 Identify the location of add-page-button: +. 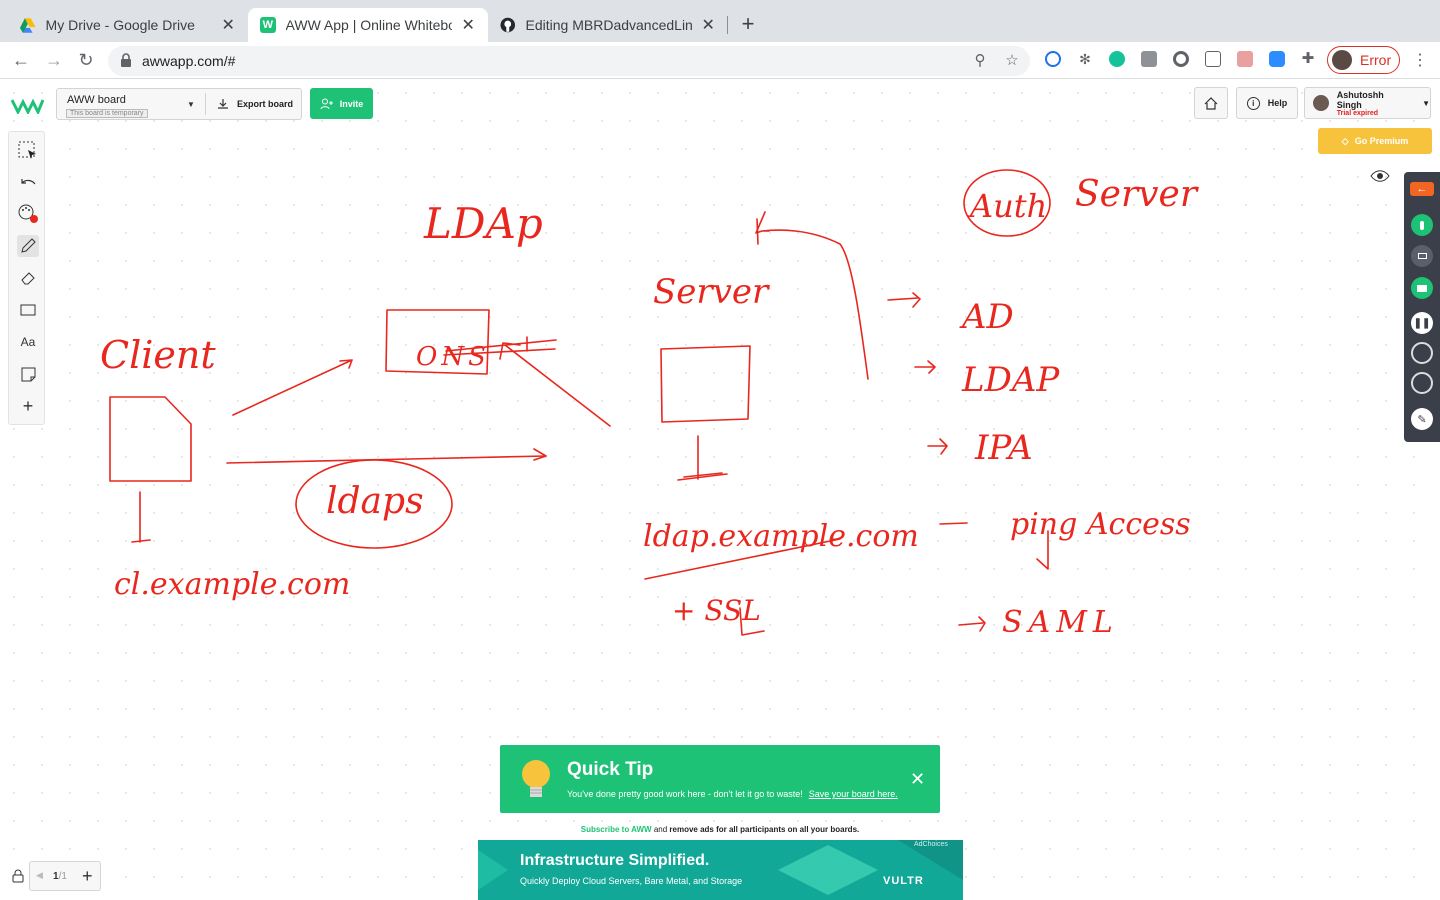
(87, 876).